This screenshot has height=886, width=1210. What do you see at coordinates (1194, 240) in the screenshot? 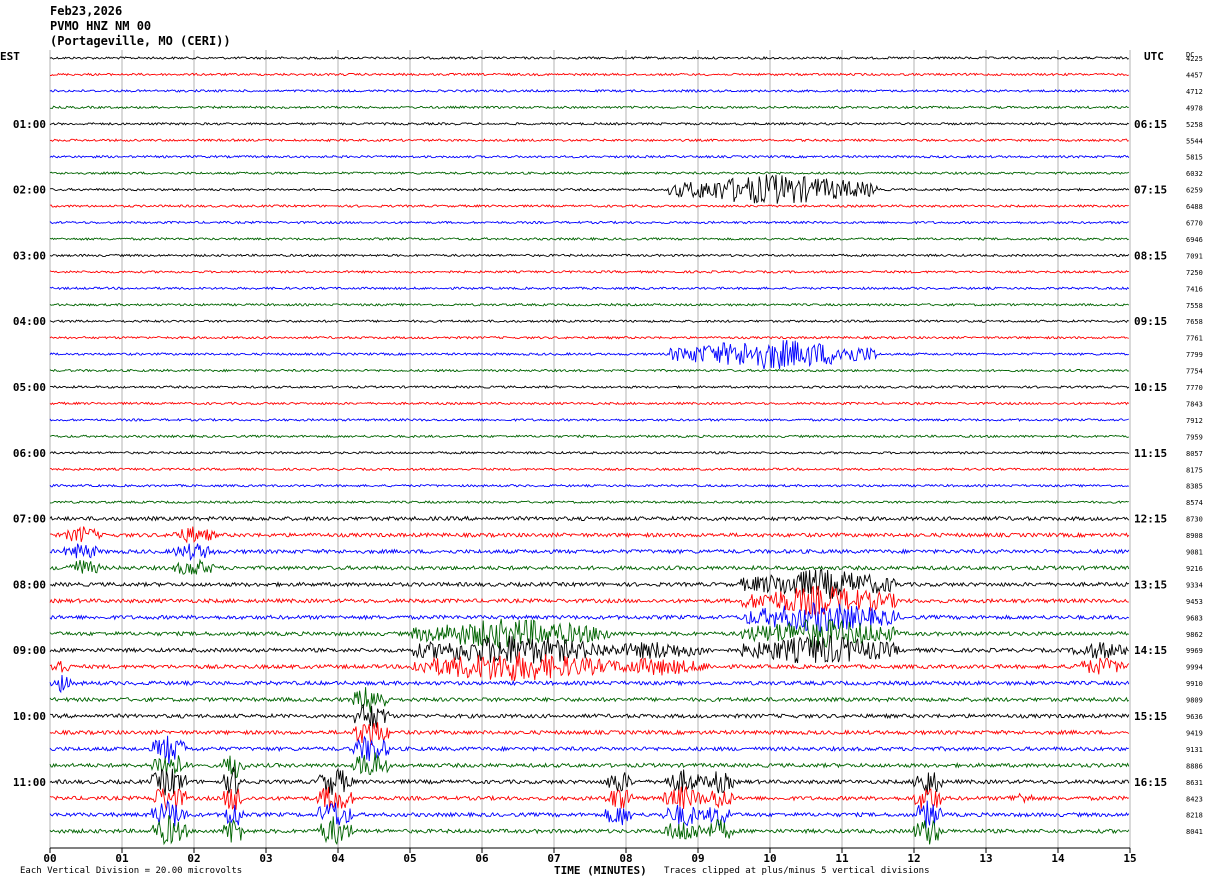
I see `dc-offset-label: 6946` at bounding box center [1194, 240].